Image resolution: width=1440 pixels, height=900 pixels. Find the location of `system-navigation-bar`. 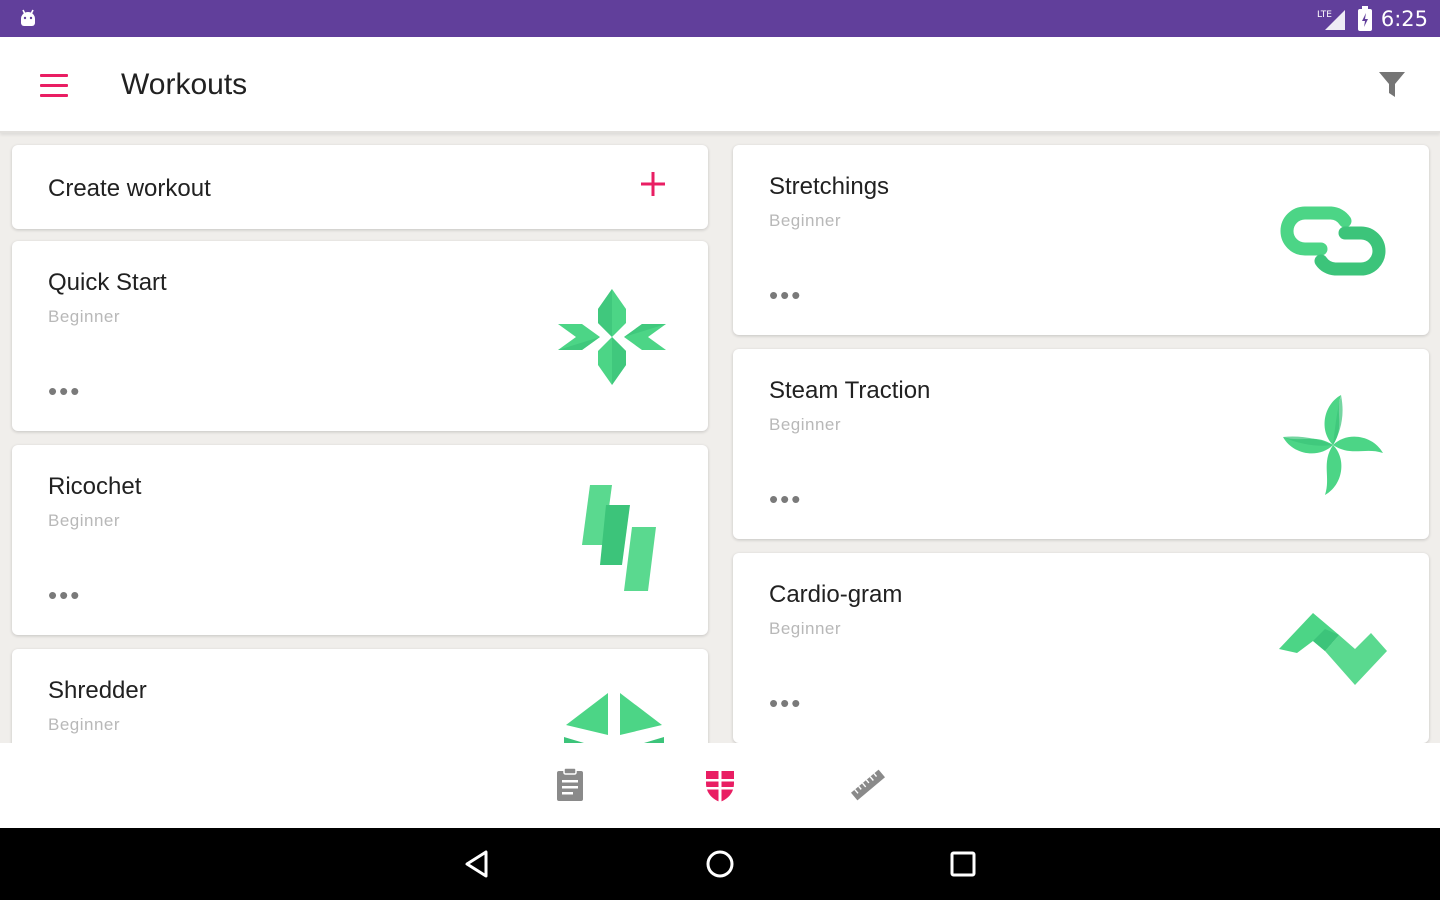

system-navigation-bar is located at coordinates (720, 864).